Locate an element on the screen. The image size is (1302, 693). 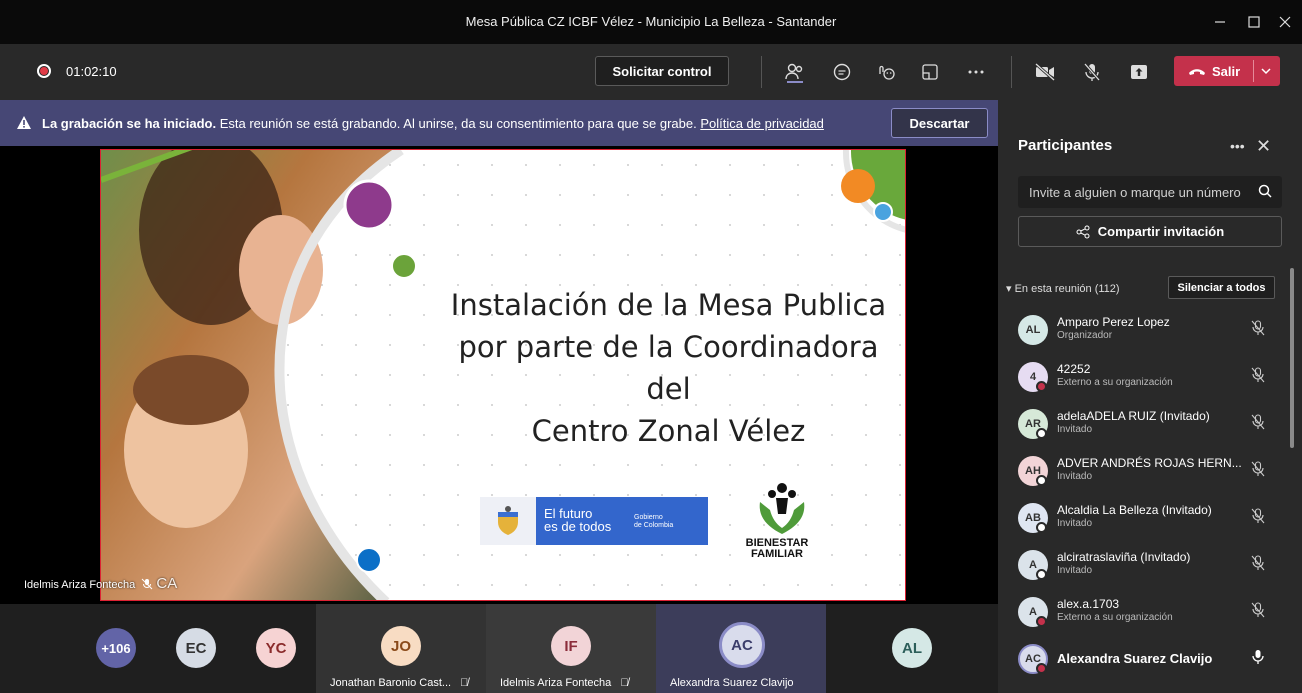
purple-dot is located at coordinates (369, 205).